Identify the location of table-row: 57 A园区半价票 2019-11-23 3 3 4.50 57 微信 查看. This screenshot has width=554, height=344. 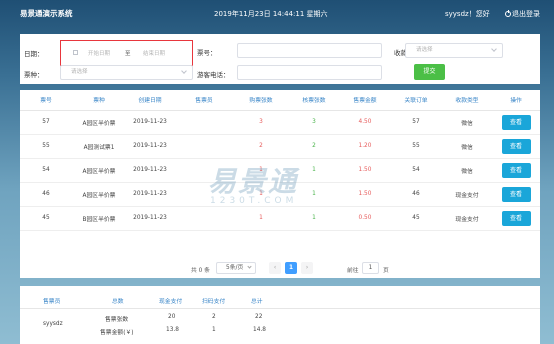
(280, 122).